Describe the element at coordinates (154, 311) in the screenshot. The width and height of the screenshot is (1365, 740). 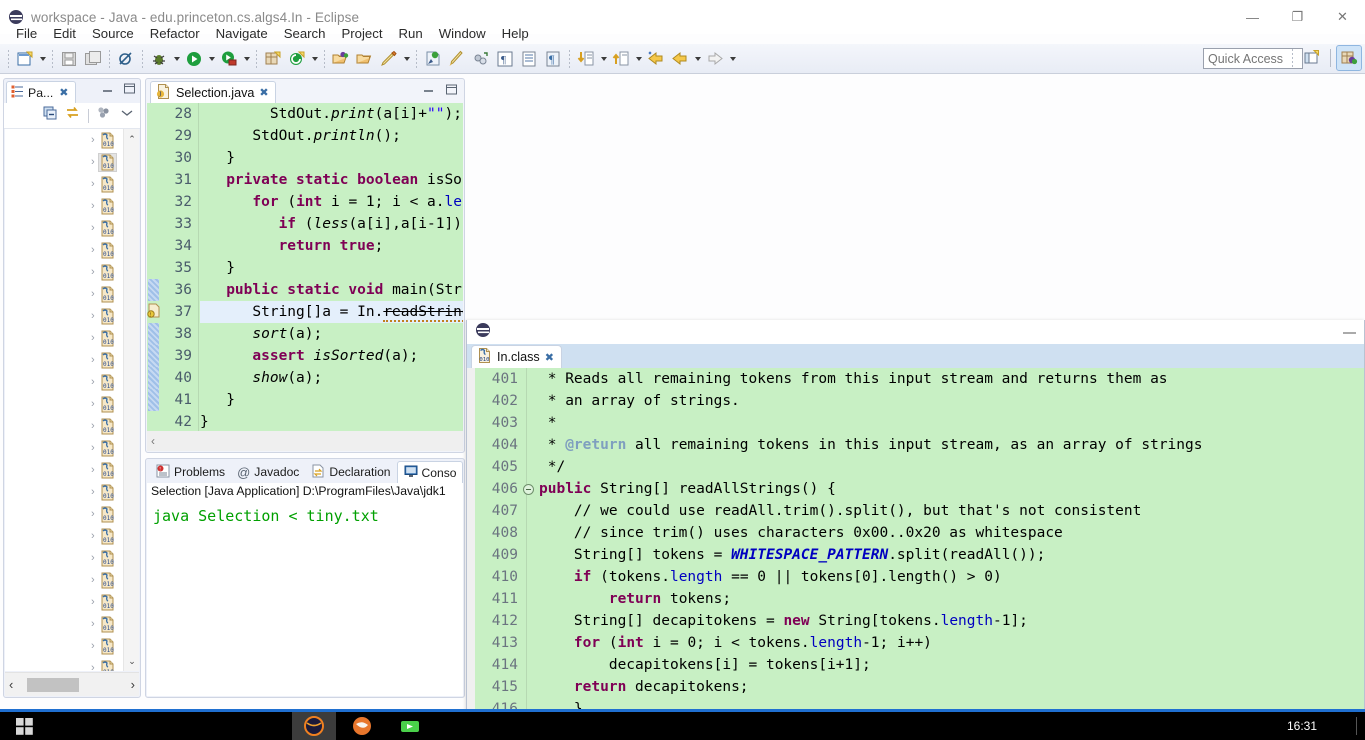
I see `warning-marker-icon: !` at that location.